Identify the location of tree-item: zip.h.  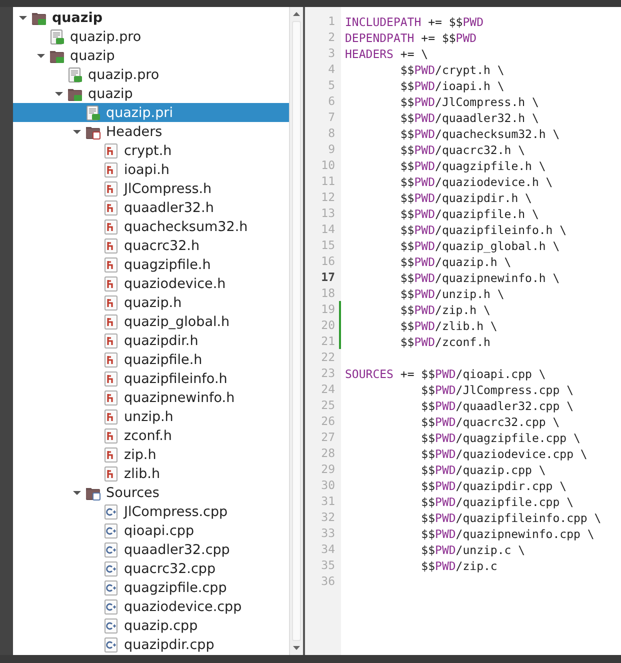
(151, 454).